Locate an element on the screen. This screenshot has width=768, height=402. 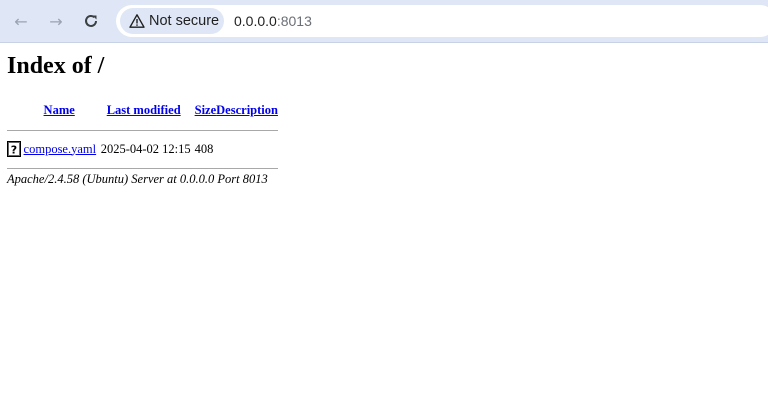
table-row: ? compose.yaml 2025-04-02 12:15 408 is located at coordinates (142, 149).